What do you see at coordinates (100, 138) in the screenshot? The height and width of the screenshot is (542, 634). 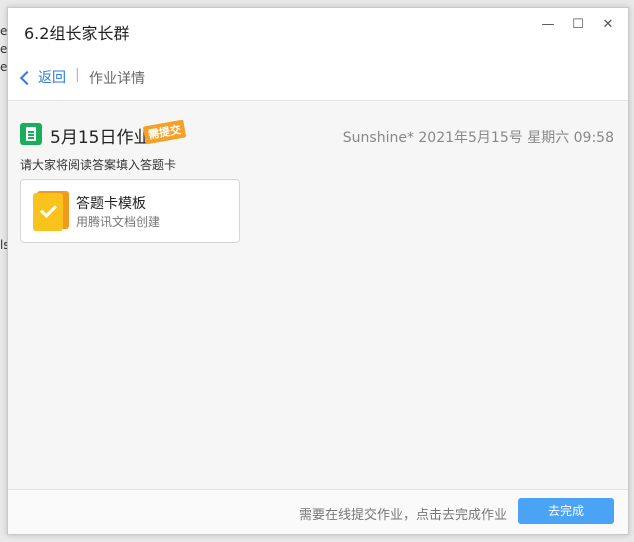 I see `homework-title: 5月15日作业` at bounding box center [100, 138].